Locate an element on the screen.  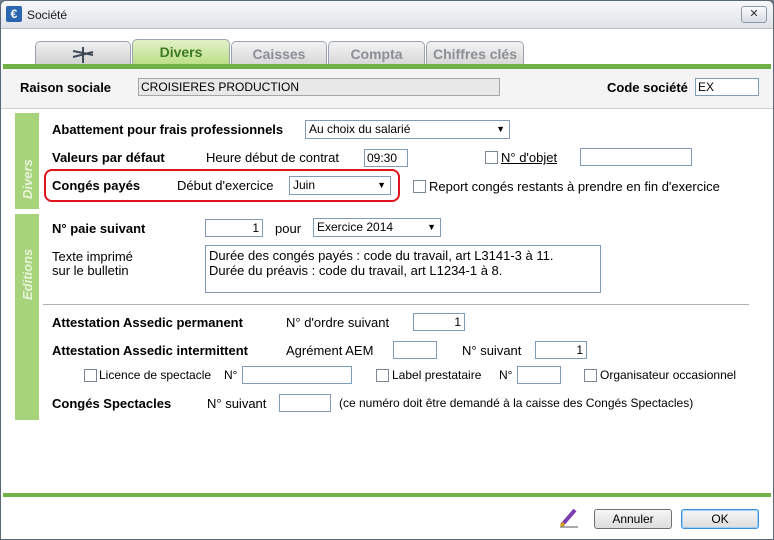
exercice-value: Exercice 2014 is located at coordinates (355, 227).